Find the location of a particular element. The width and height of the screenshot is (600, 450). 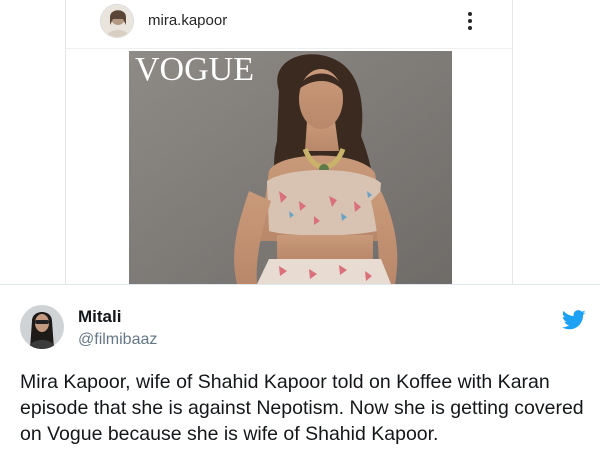

tweet-author-name: Mitali is located at coordinates (99, 317).